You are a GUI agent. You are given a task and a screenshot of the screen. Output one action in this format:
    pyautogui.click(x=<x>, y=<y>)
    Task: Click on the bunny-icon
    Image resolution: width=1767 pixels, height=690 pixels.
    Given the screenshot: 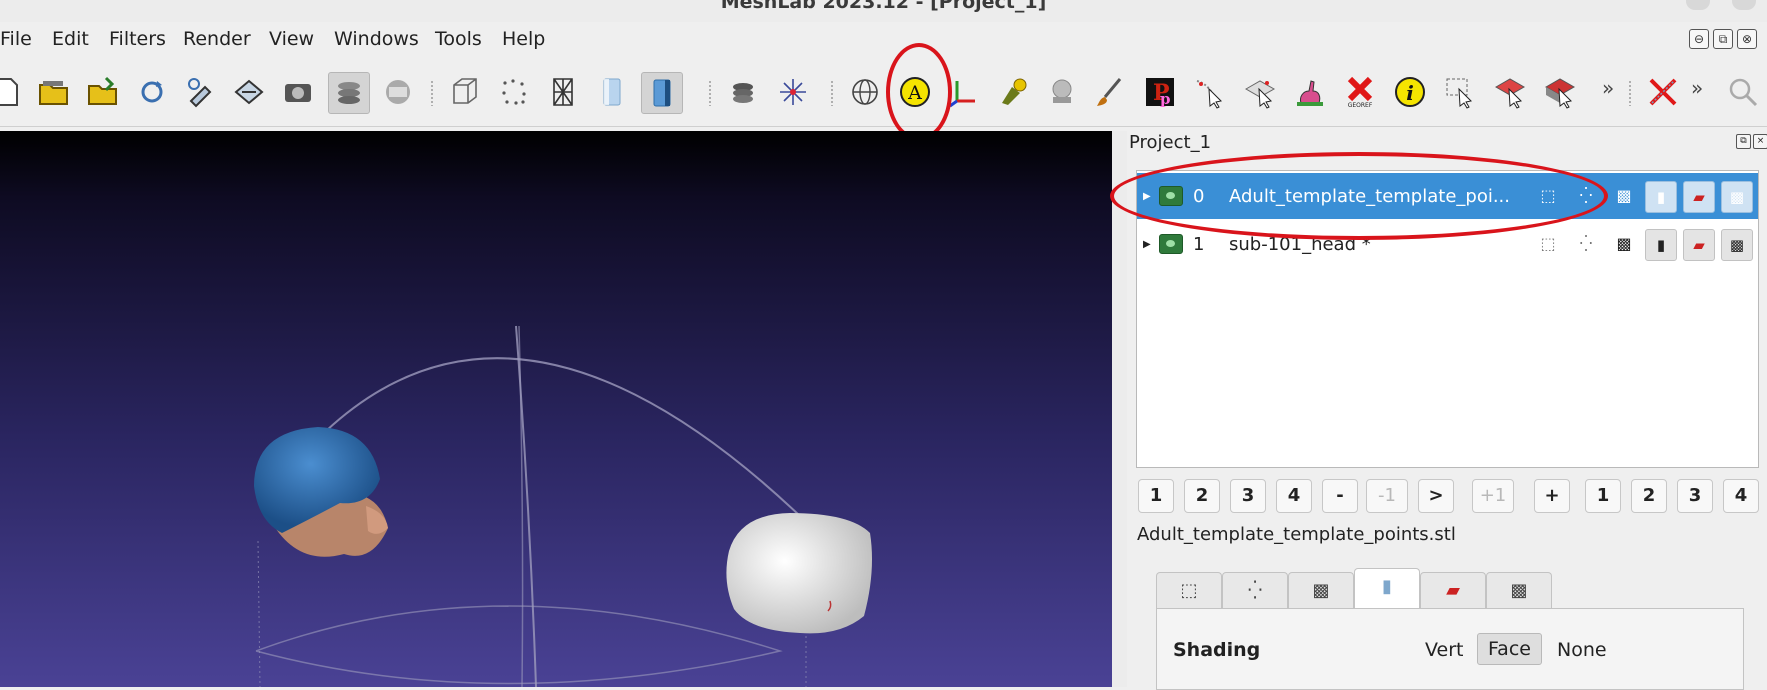 What is the action you would take?
    pyautogui.click(x=1310, y=92)
    